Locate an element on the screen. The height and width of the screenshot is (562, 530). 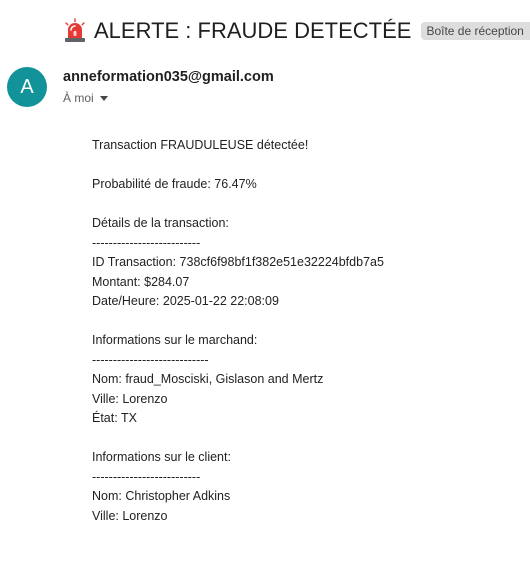
inbox-label-text: Boîte de réception is located at coordinates (475, 31).